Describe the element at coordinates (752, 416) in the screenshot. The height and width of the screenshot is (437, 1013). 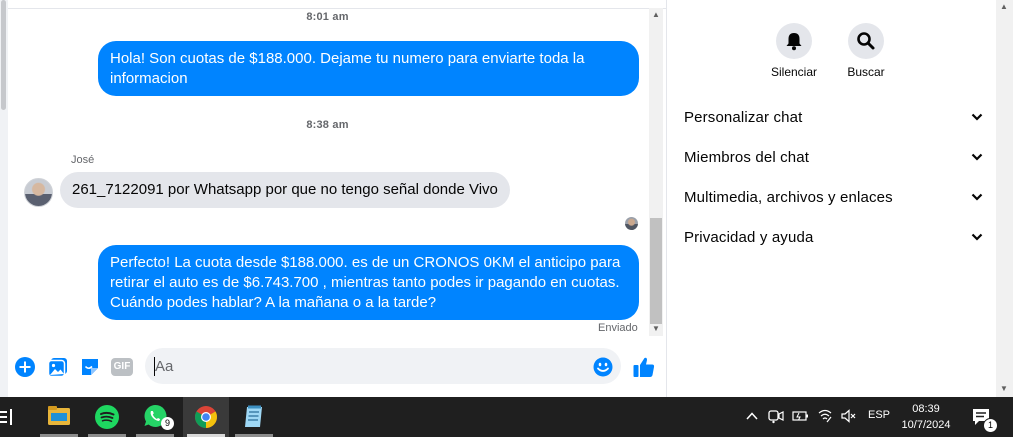
I see `chevron-up-icon` at that location.